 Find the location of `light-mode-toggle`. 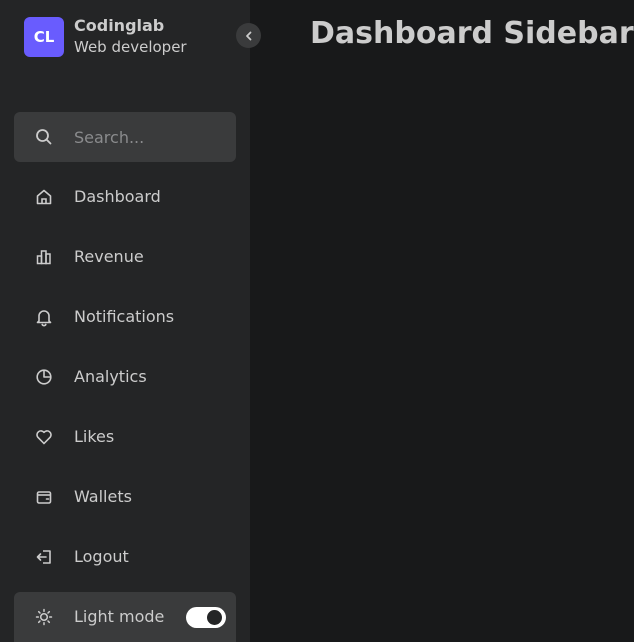

light-mode-toggle is located at coordinates (206, 617).